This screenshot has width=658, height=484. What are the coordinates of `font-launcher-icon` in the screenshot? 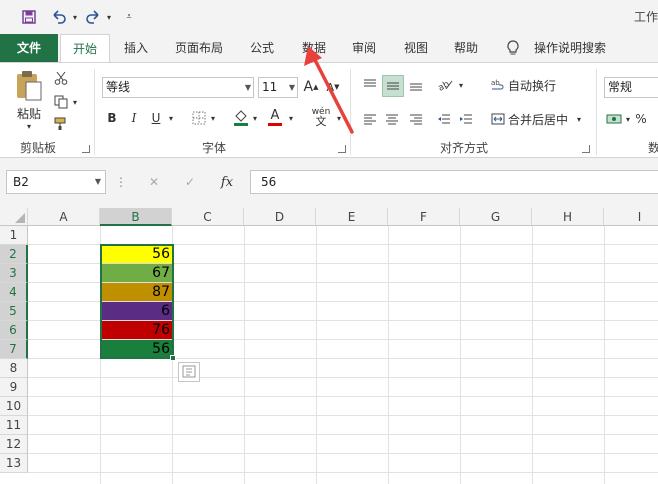 It's located at (342, 149).